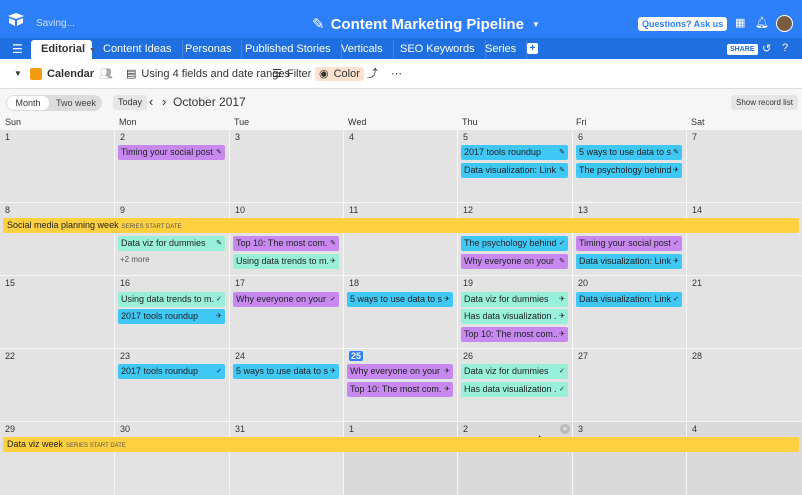 This screenshot has height=495, width=802. What do you see at coordinates (697, 210) in the screenshot?
I see `day-number: 14` at bounding box center [697, 210].